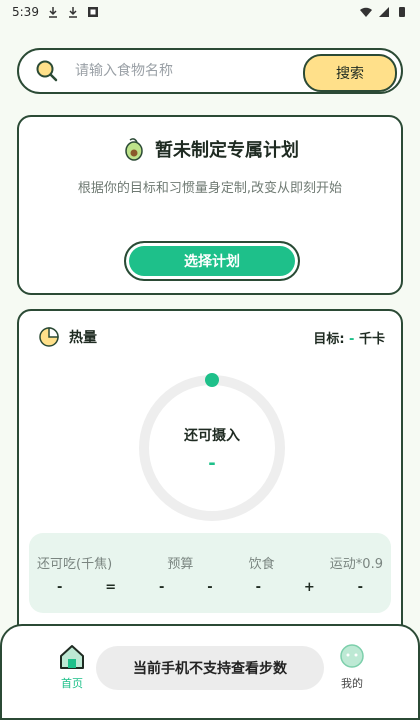 The image size is (420, 720). I want to click on status-left: 5:39, so click(55, 12).